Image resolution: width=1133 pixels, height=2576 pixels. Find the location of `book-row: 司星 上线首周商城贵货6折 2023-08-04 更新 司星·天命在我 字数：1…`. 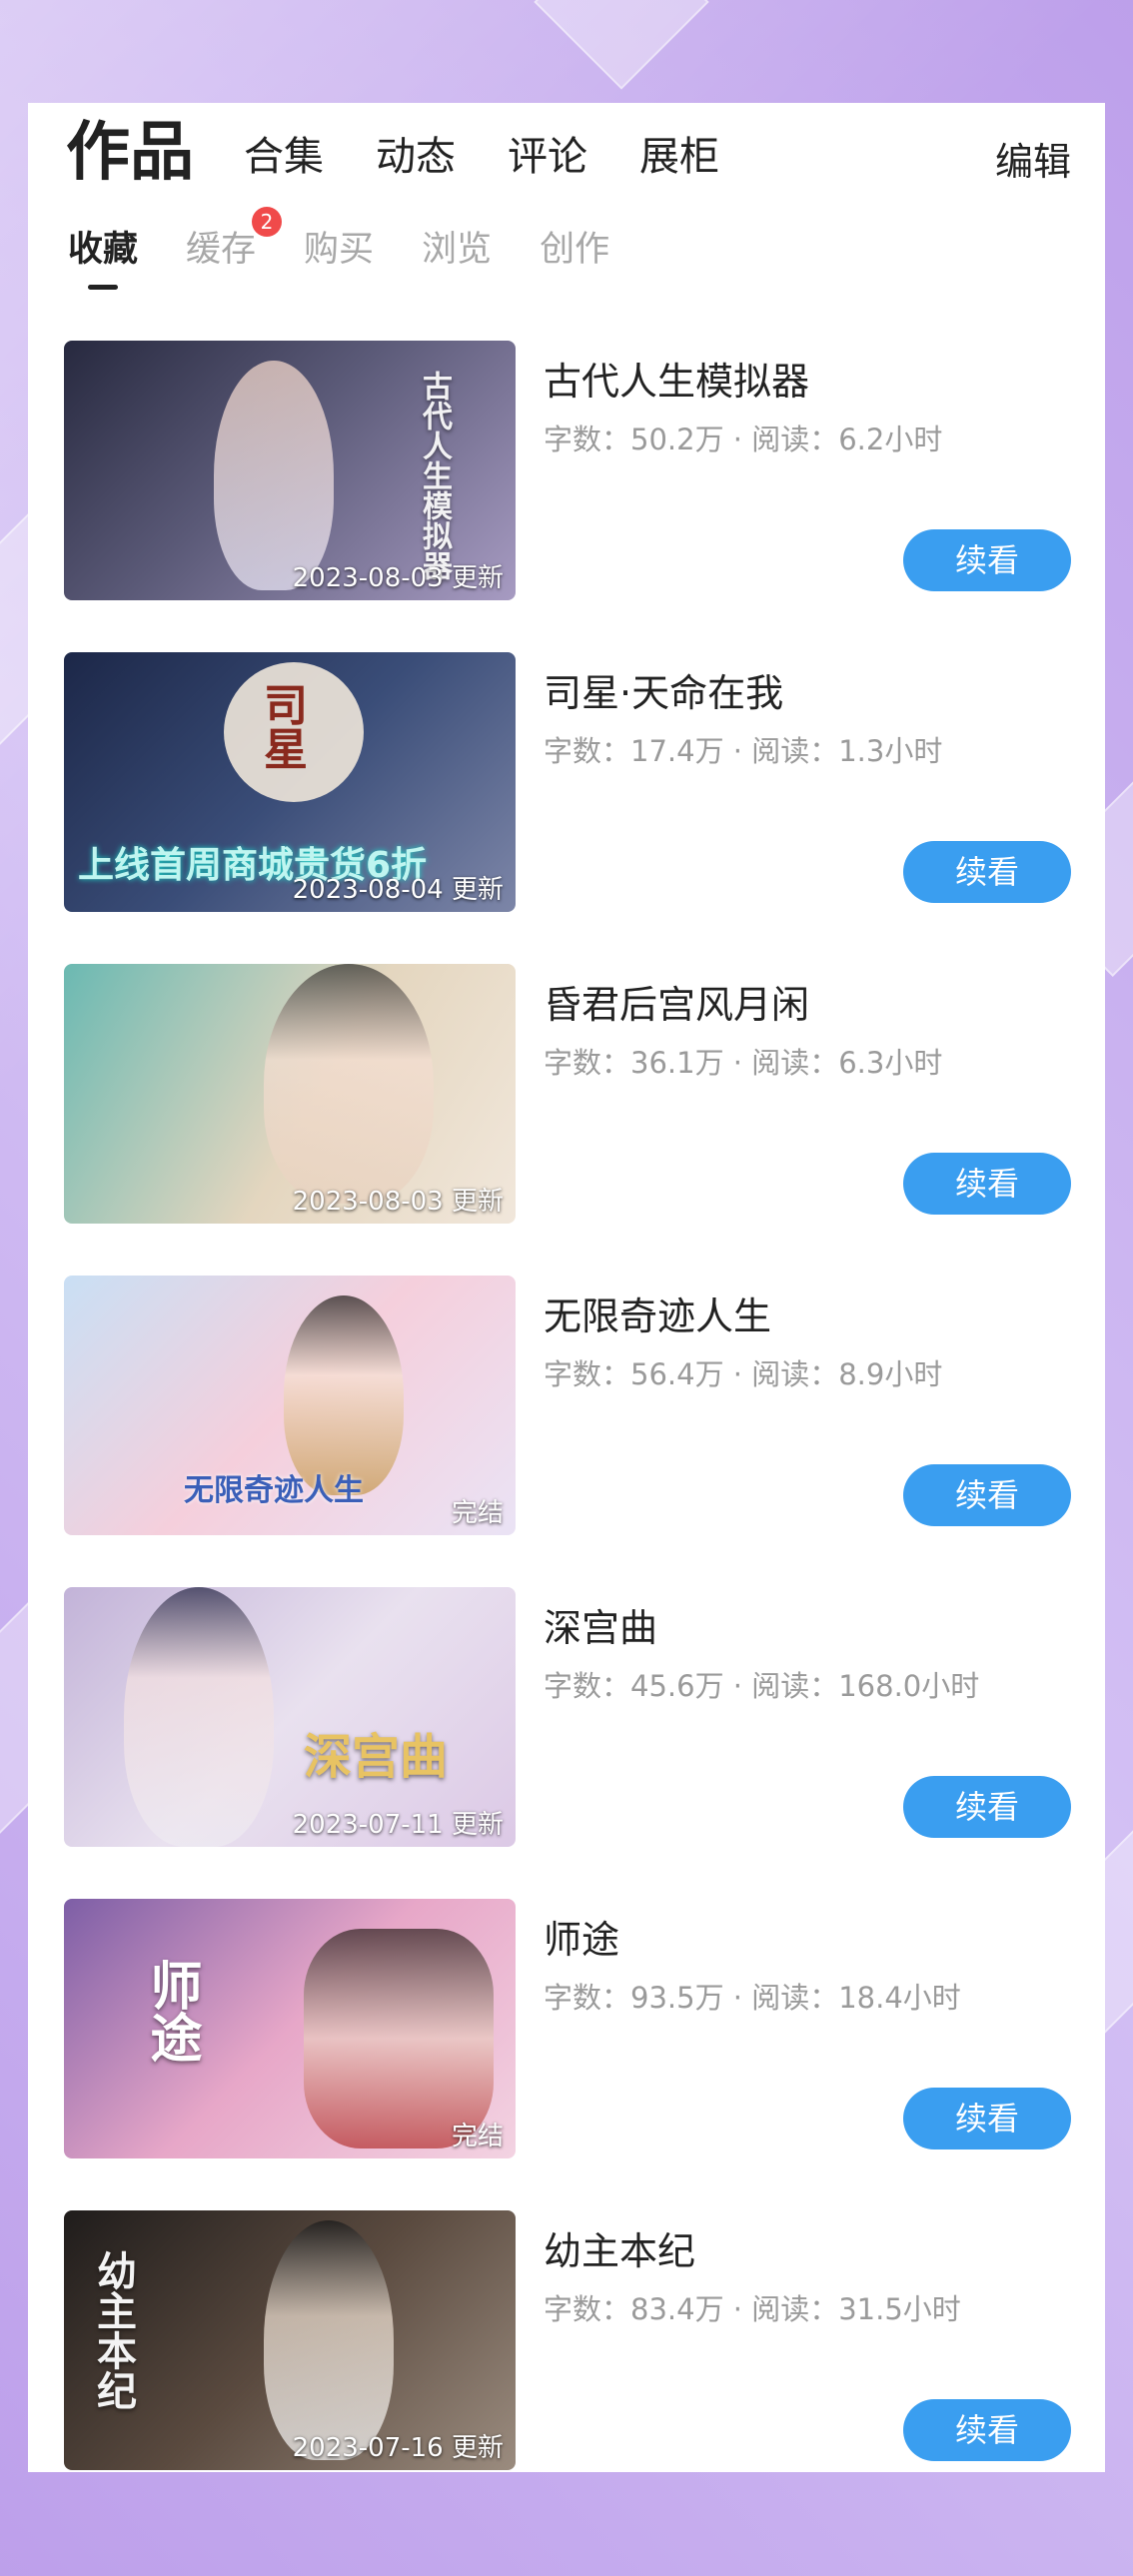

book-row: 司星 上线首周商城贵货6折 2023-08-04 更新 司星·天命在我 字数：1… is located at coordinates (567, 808).